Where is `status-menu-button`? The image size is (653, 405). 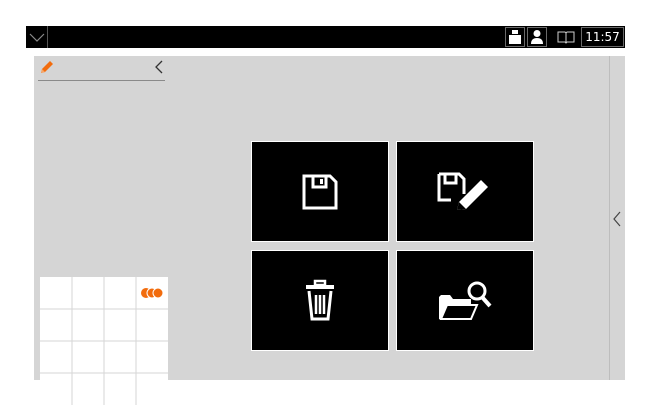 status-menu-button is located at coordinates (37, 37).